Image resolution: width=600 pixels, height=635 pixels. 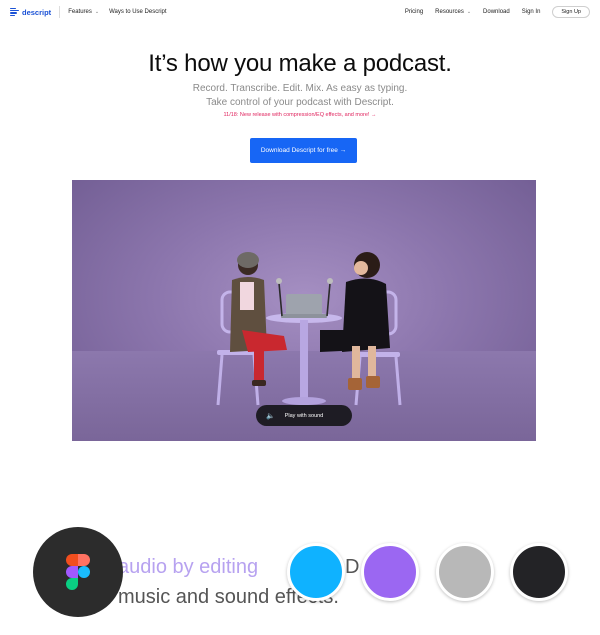 I want to click on nav-signin: Sign In, so click(x=531, y=12).